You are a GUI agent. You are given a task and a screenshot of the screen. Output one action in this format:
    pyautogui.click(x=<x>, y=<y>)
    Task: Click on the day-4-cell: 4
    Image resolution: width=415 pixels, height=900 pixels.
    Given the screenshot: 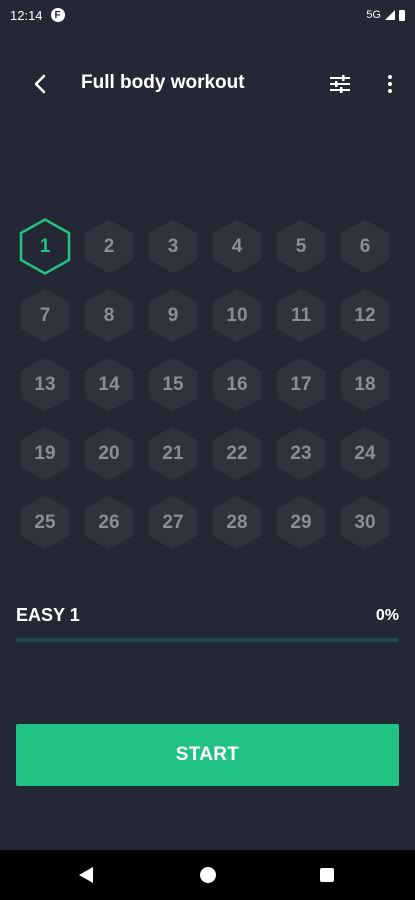 What is the action you would take?
    pyautogui.click(x=237, y=246)
    